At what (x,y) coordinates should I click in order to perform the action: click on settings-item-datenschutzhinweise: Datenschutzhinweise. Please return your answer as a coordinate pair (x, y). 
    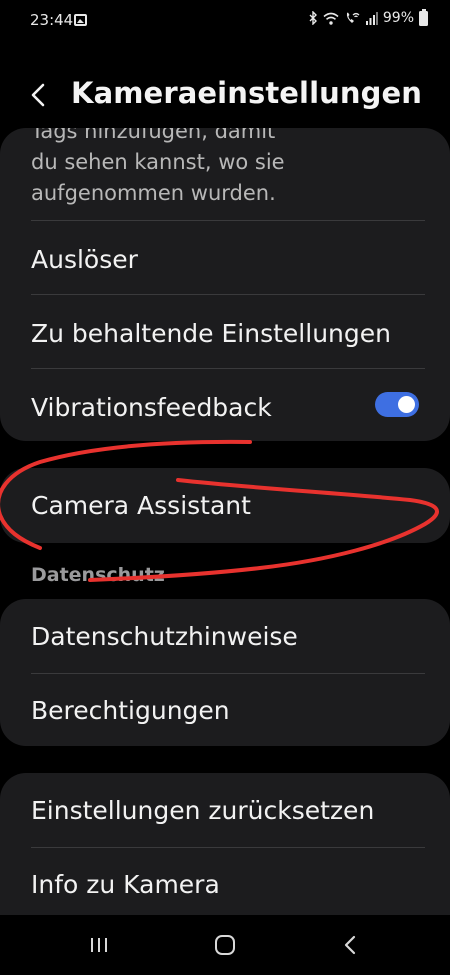
    Looking at the image, I should click on (225, 636).